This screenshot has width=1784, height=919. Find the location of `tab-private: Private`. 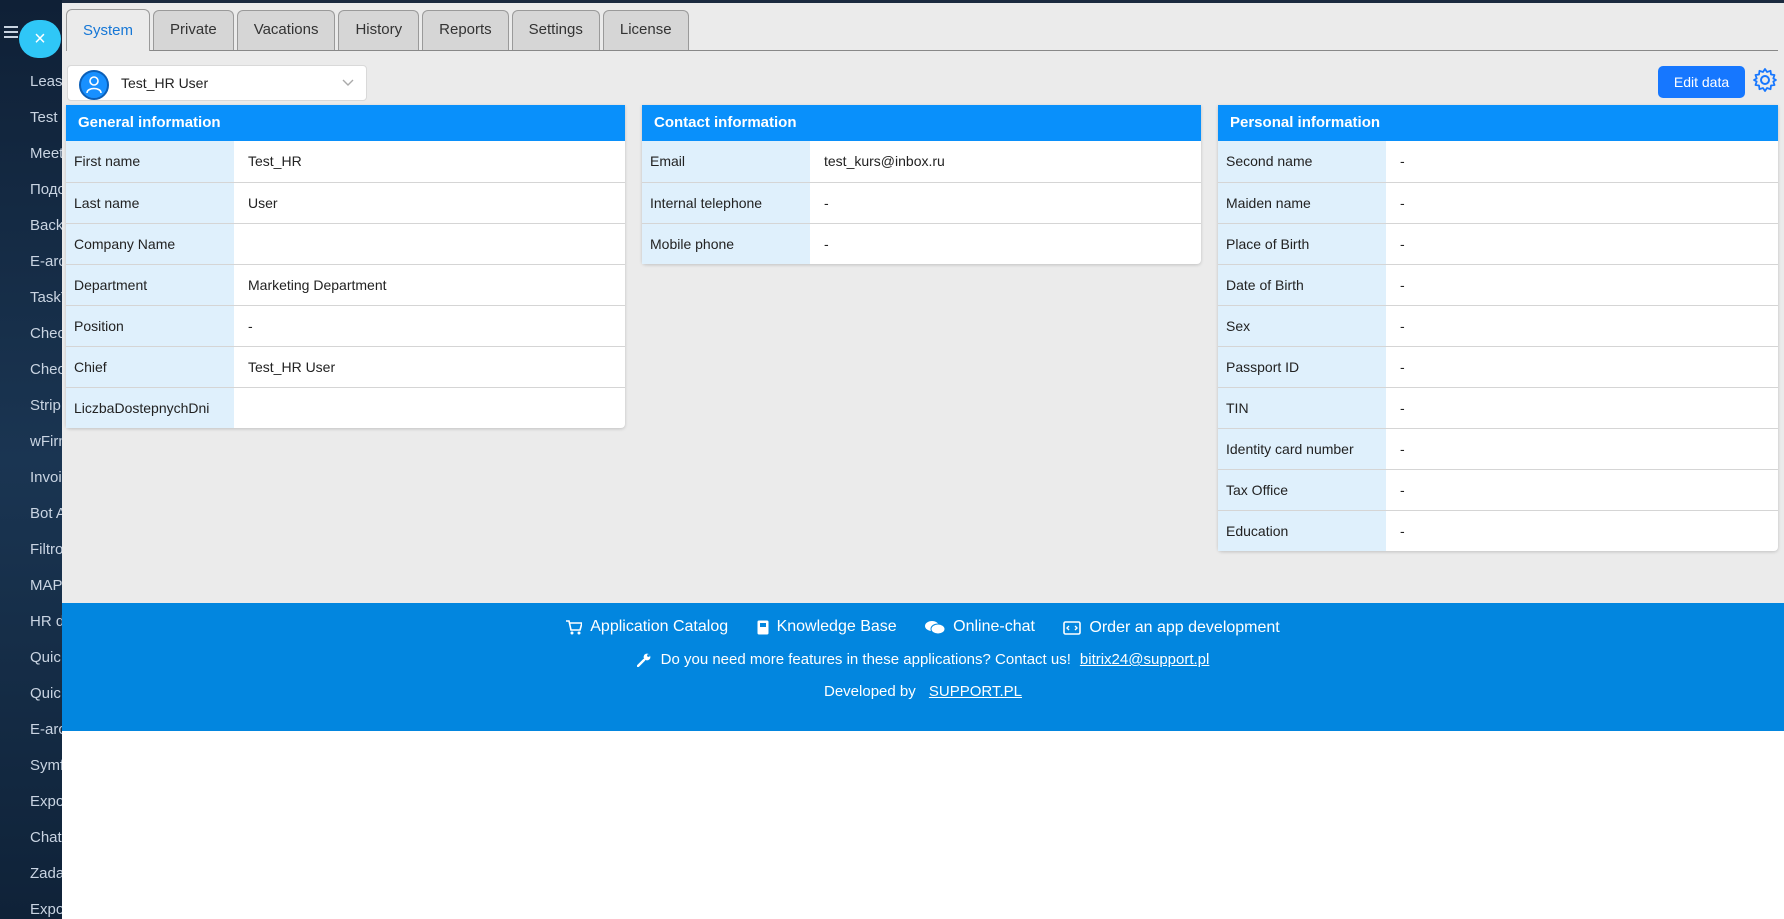

tab-private: Private is located at coordinates (193, 30).